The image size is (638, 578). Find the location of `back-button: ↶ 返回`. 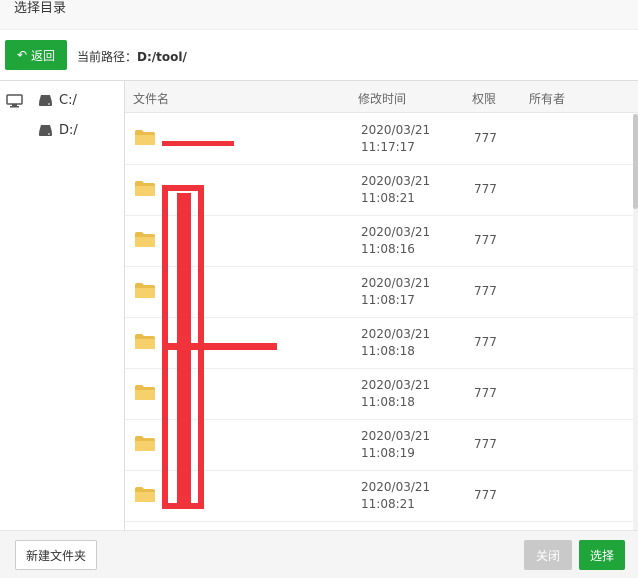

back-button: ↶ 返回 is located at coordinates (36, 55).